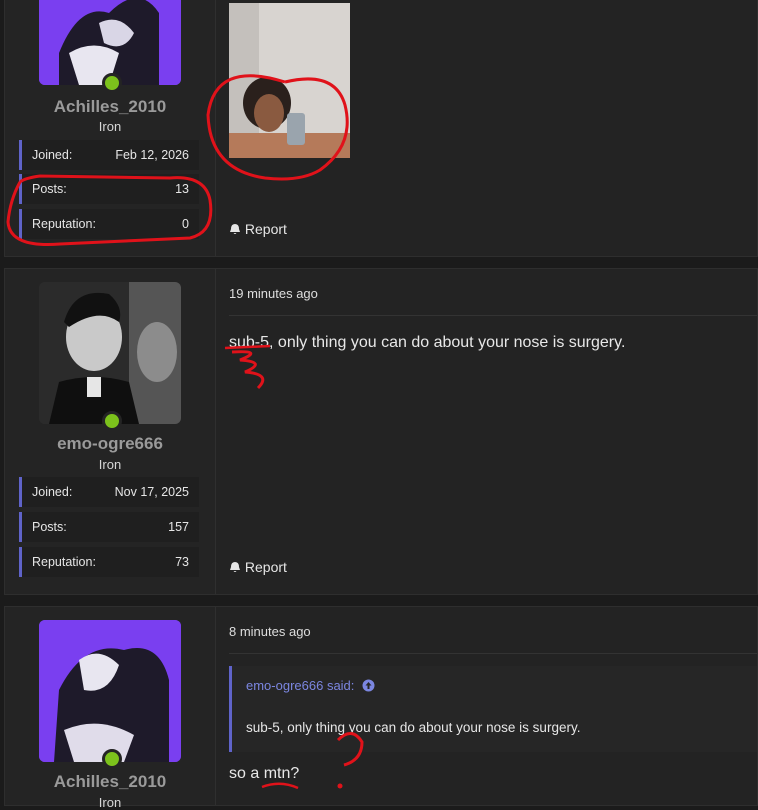 The width and height of the screenshot is (758, 810). I want to click on stat-reputation: Reputation: 73, so click(109, 562).